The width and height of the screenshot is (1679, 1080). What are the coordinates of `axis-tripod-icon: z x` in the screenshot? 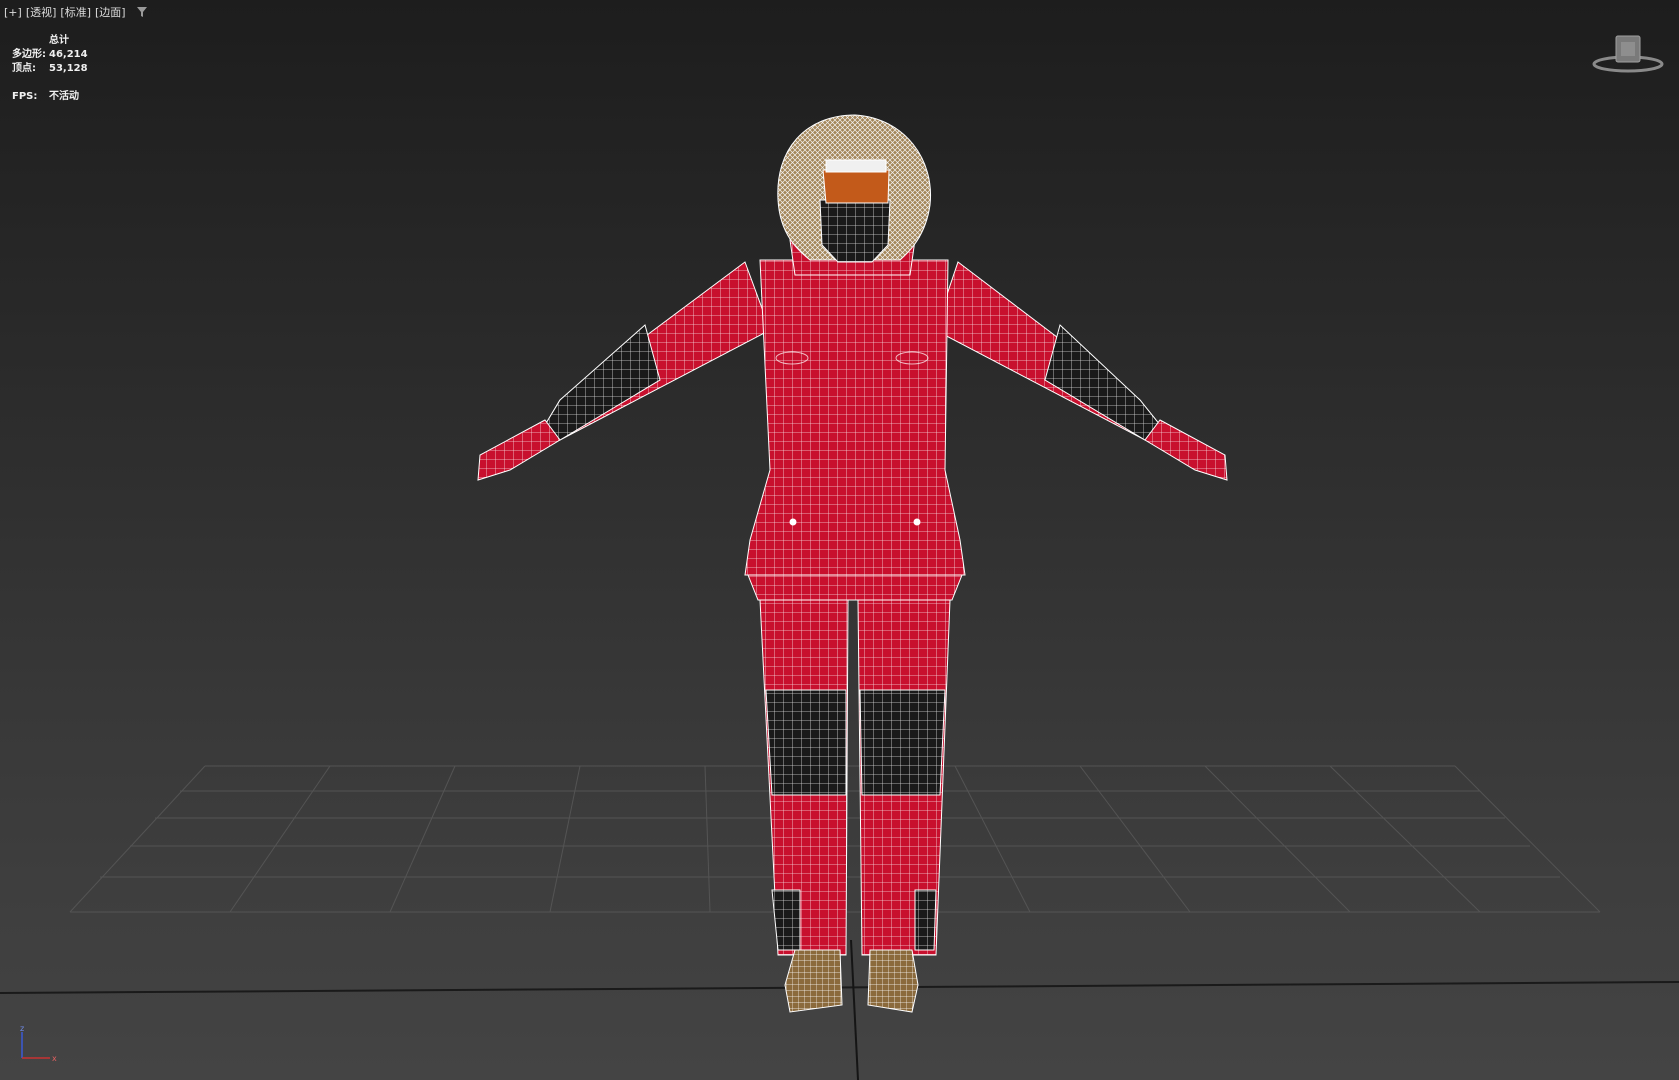 It's located at (38, 1043).